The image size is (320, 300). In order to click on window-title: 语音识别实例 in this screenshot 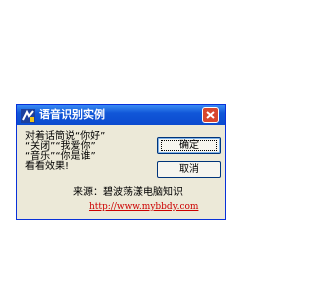, I will do `click(72, 114)`.